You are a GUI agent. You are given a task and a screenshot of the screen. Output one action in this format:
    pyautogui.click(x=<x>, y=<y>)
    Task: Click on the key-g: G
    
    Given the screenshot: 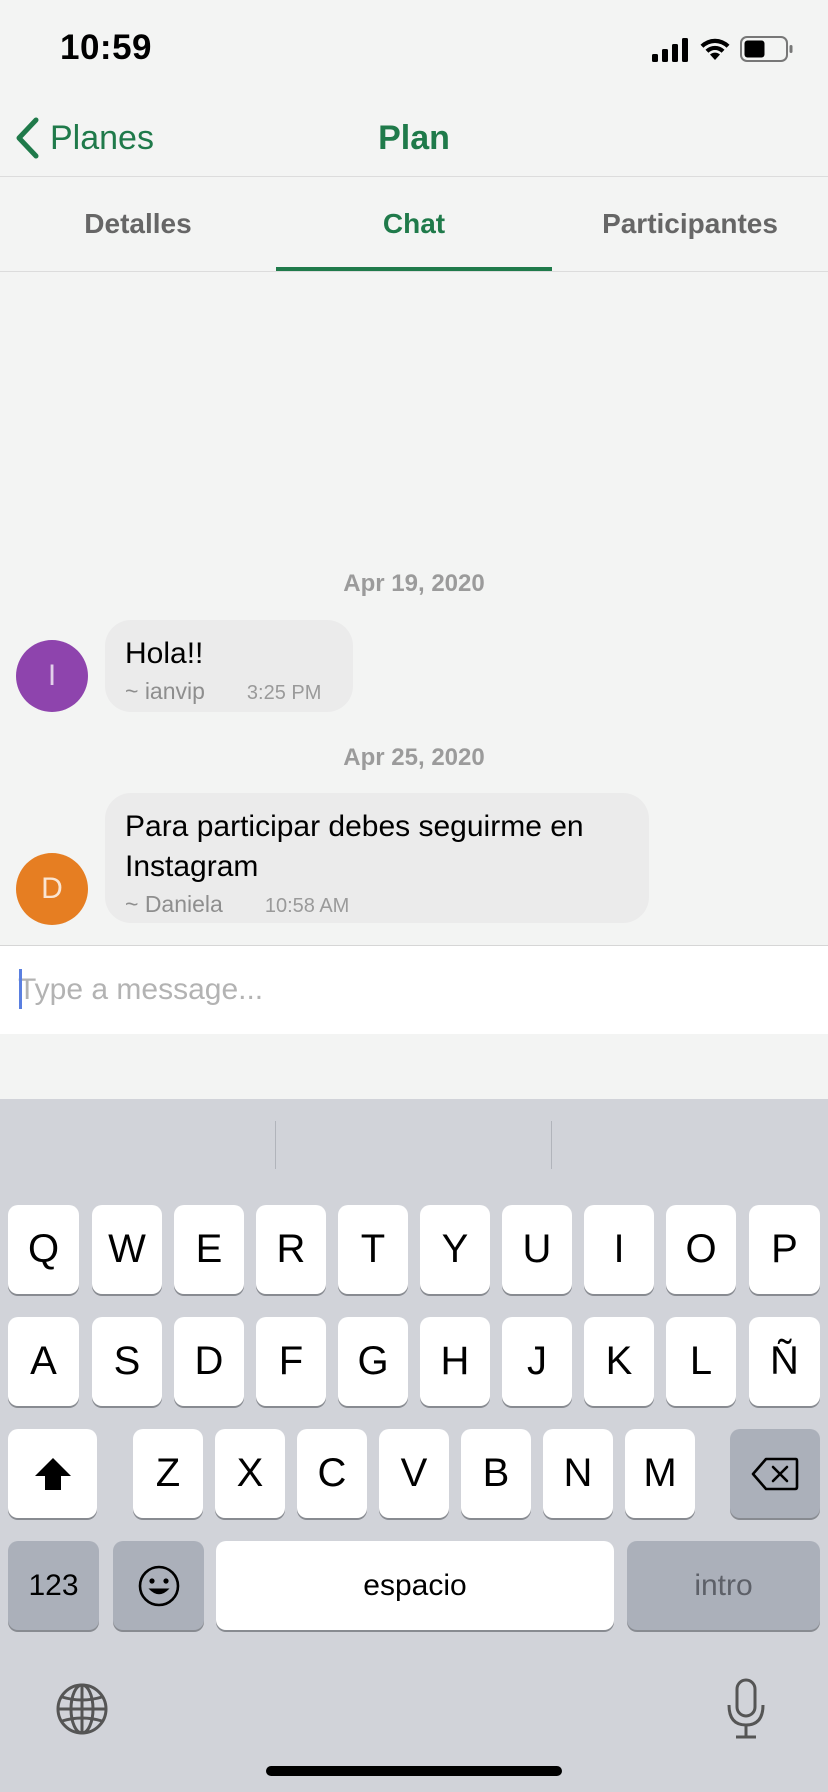 What is the action you would take?
    pyautogui.click(x=373, y=1361)
    